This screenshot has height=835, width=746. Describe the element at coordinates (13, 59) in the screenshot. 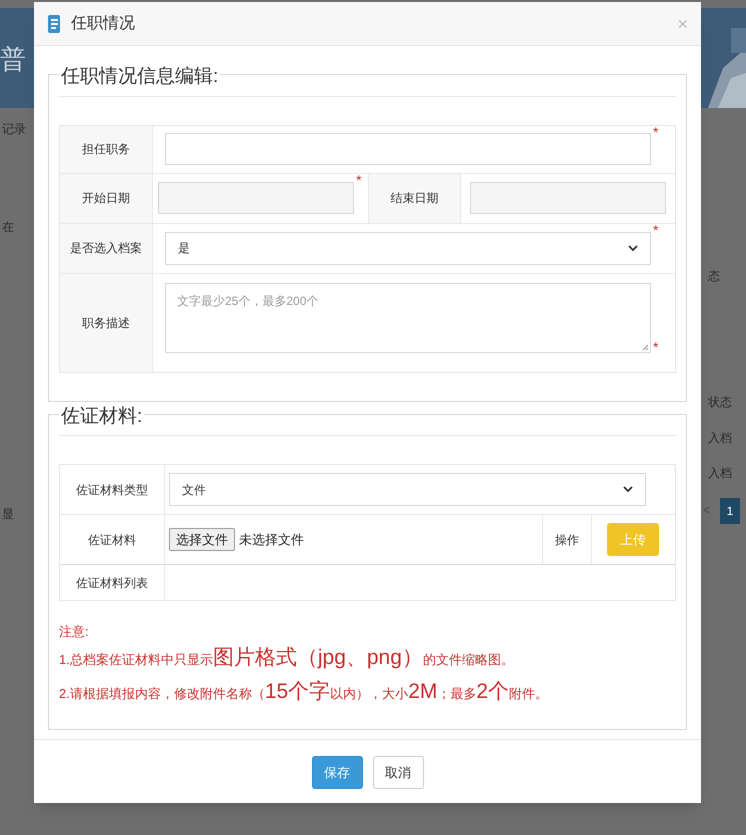

I see `banner-title: 普` at that location.